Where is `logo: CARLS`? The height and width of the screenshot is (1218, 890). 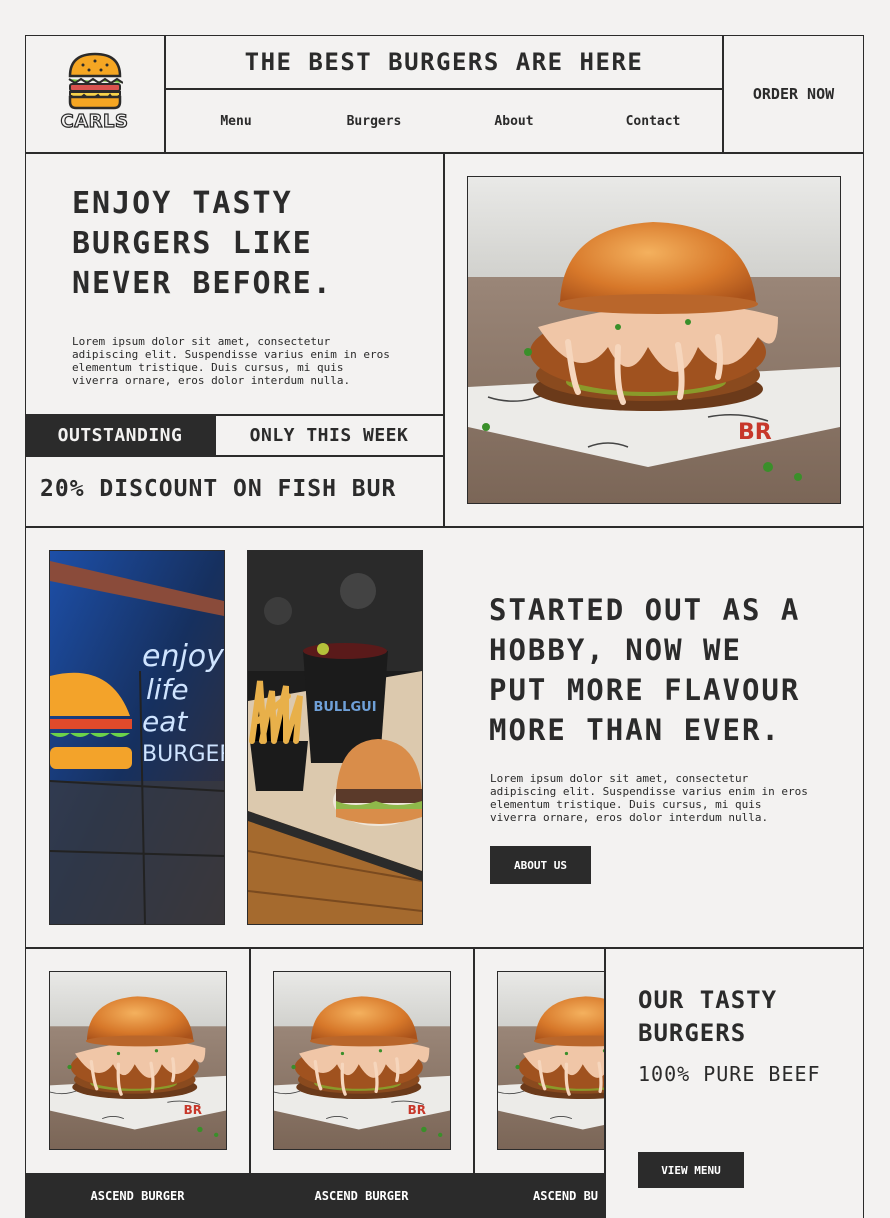 logo: CARLS is located at coordinates (94, 94).